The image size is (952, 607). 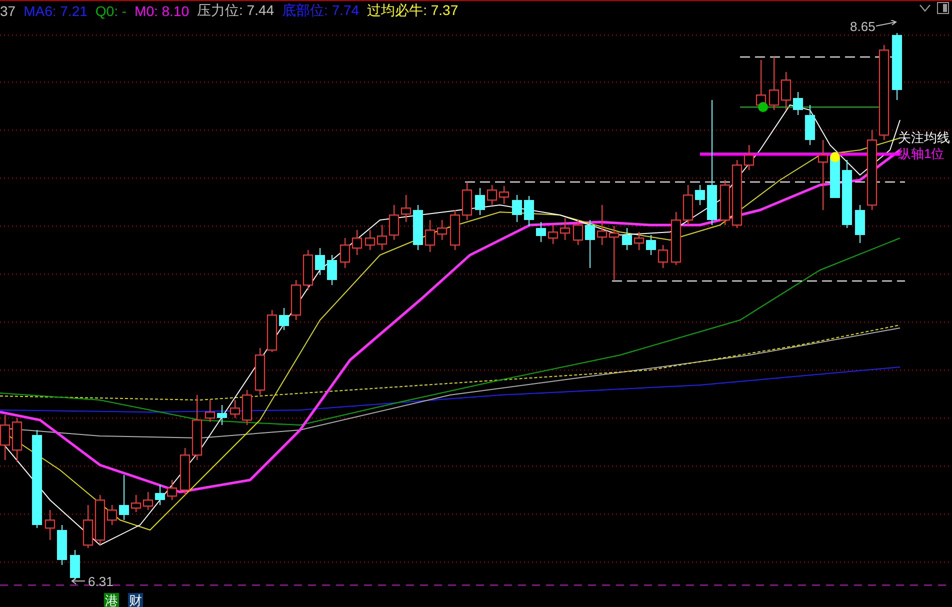 What do you see at coordinates (56, 10) in the screenshot?
I see `indicator-value: MA6: 7.21` at bounding box center [56, 10].